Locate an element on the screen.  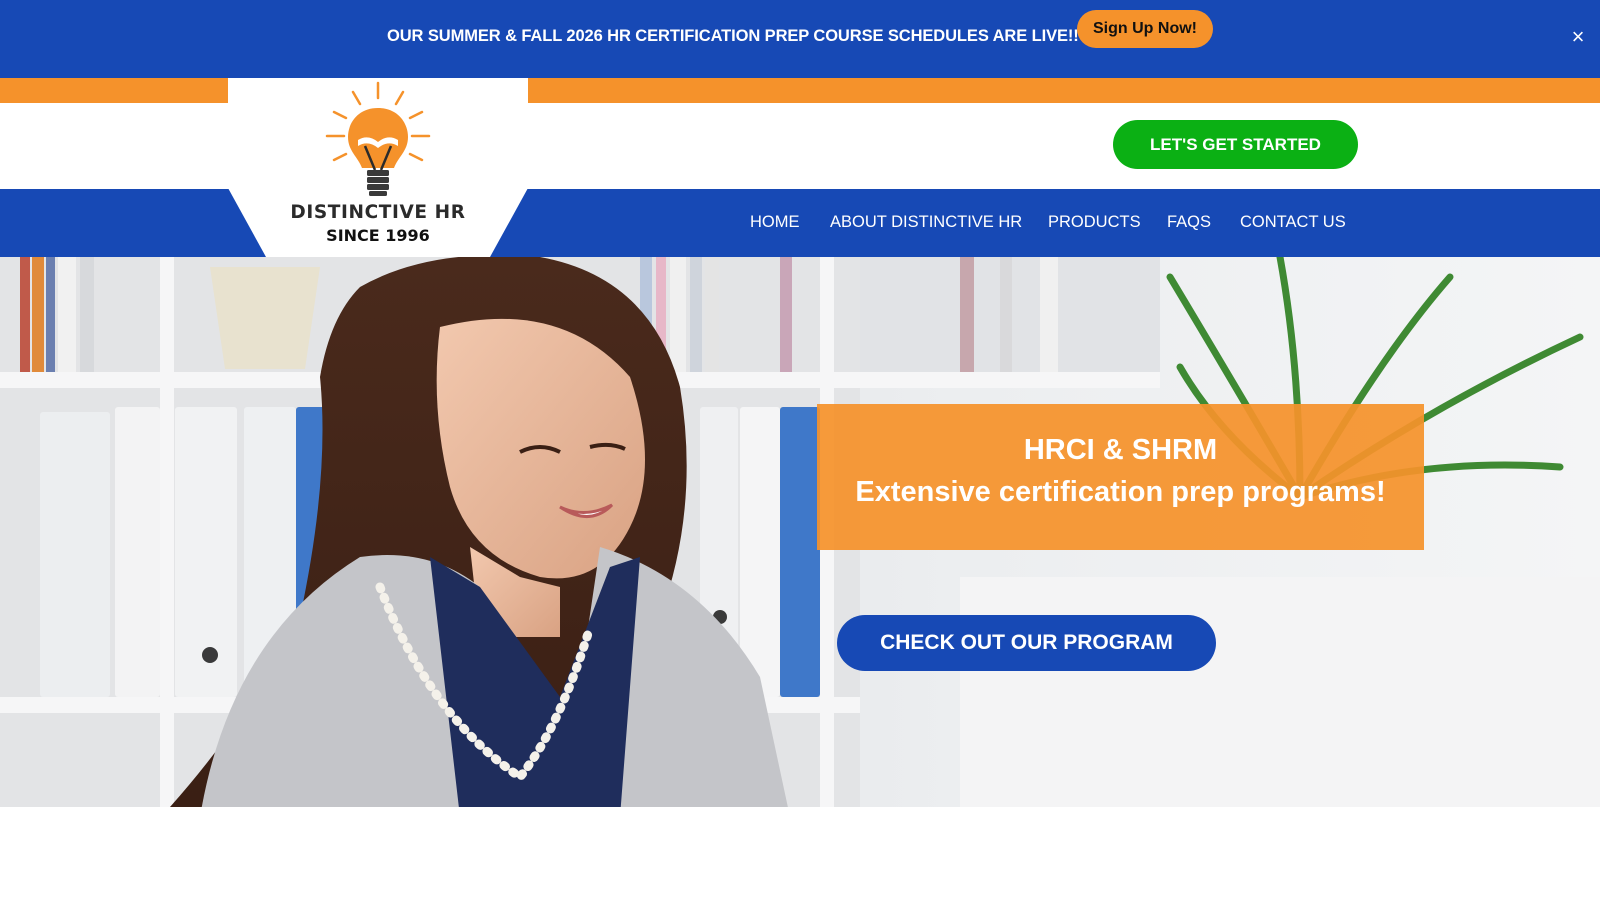
hero-headline: HRCI & SHRM is located at coordinates (1120, 450).